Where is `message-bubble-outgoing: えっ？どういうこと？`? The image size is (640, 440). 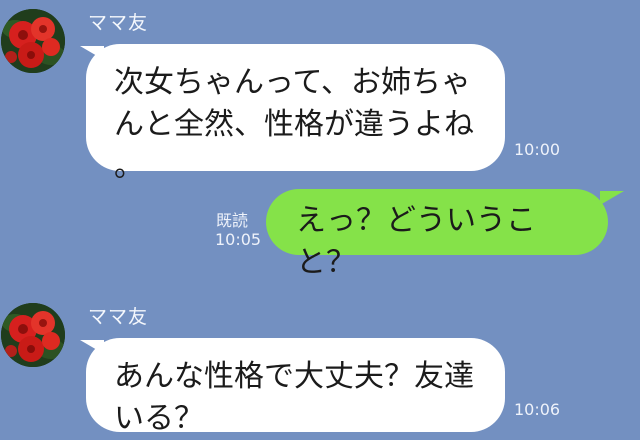
message-bubble-outgoing: えっ？どういうこと？ is located at coordinates (437, 234).